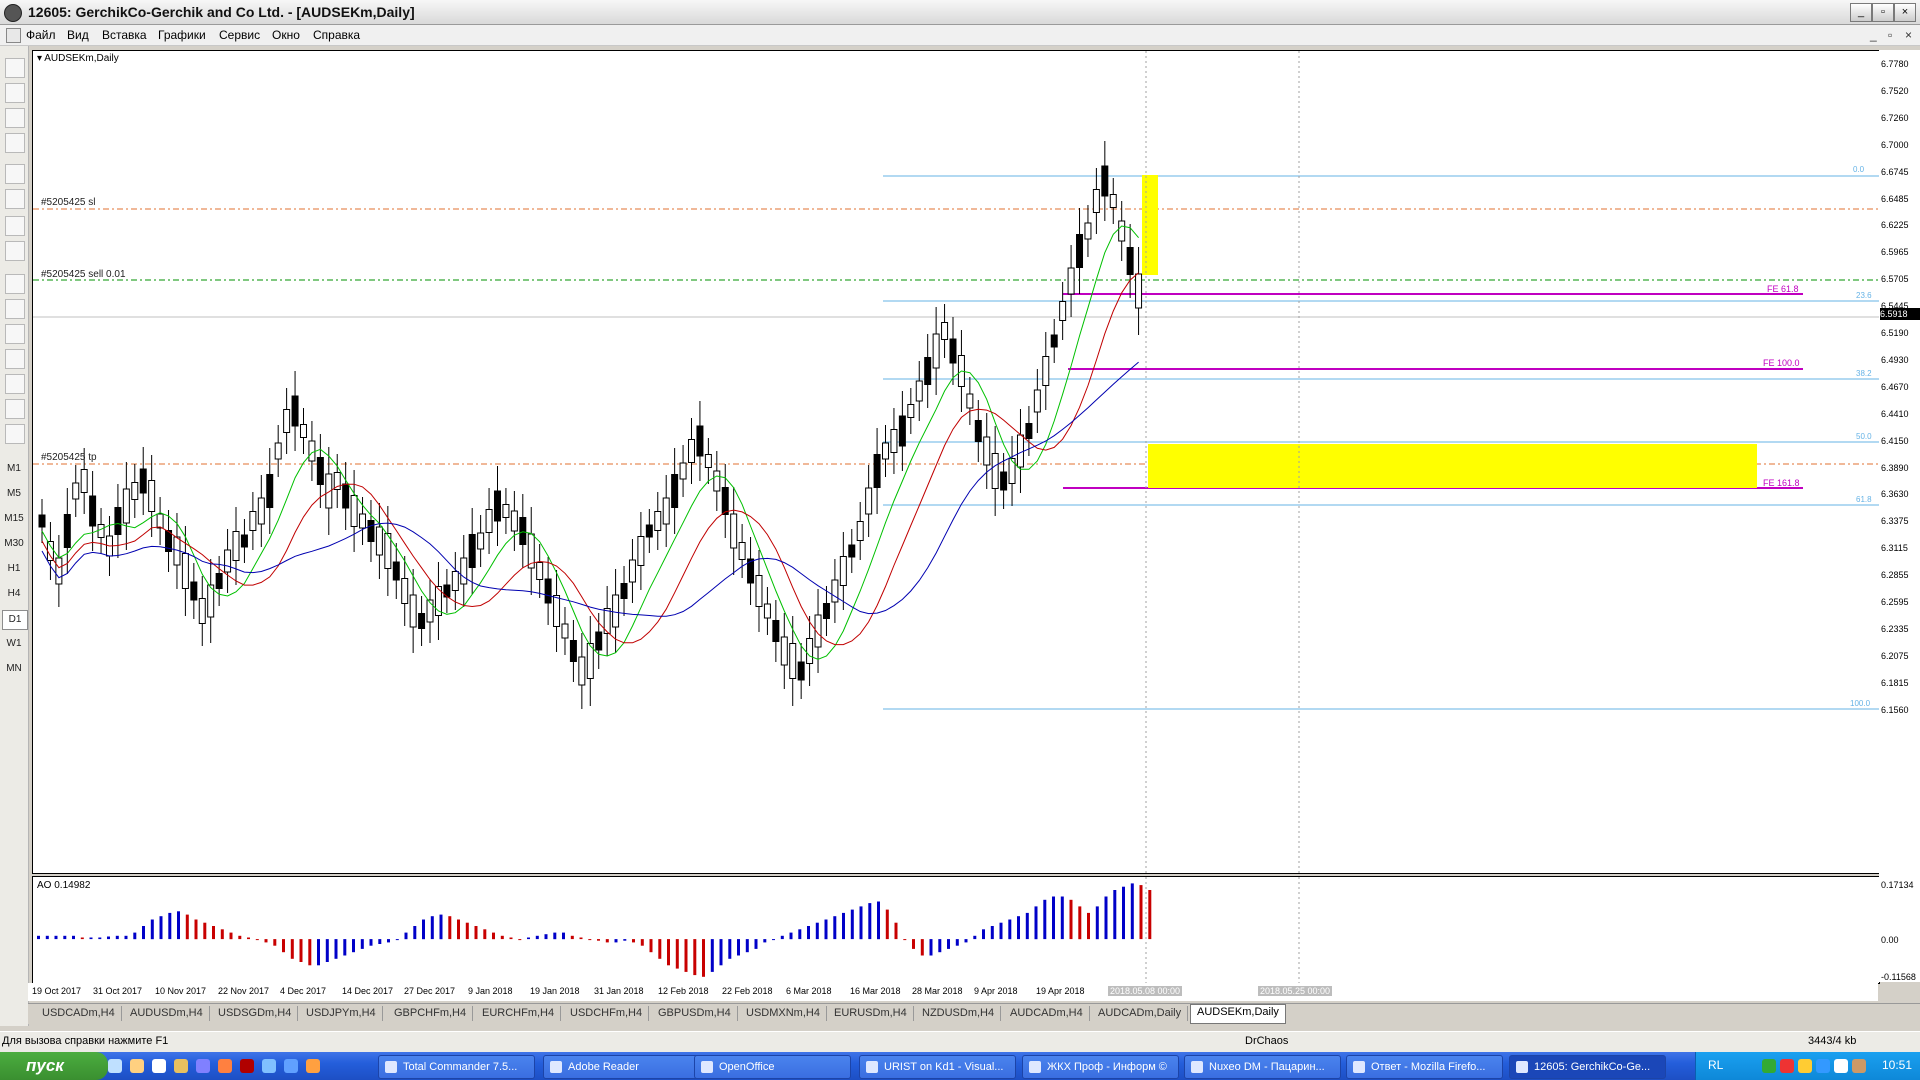  What do you see at coordinates (341, 1013) in the screenshot?
I see `symbol-tab: USDJPYm,H4` at bounding box center [341, 1013].